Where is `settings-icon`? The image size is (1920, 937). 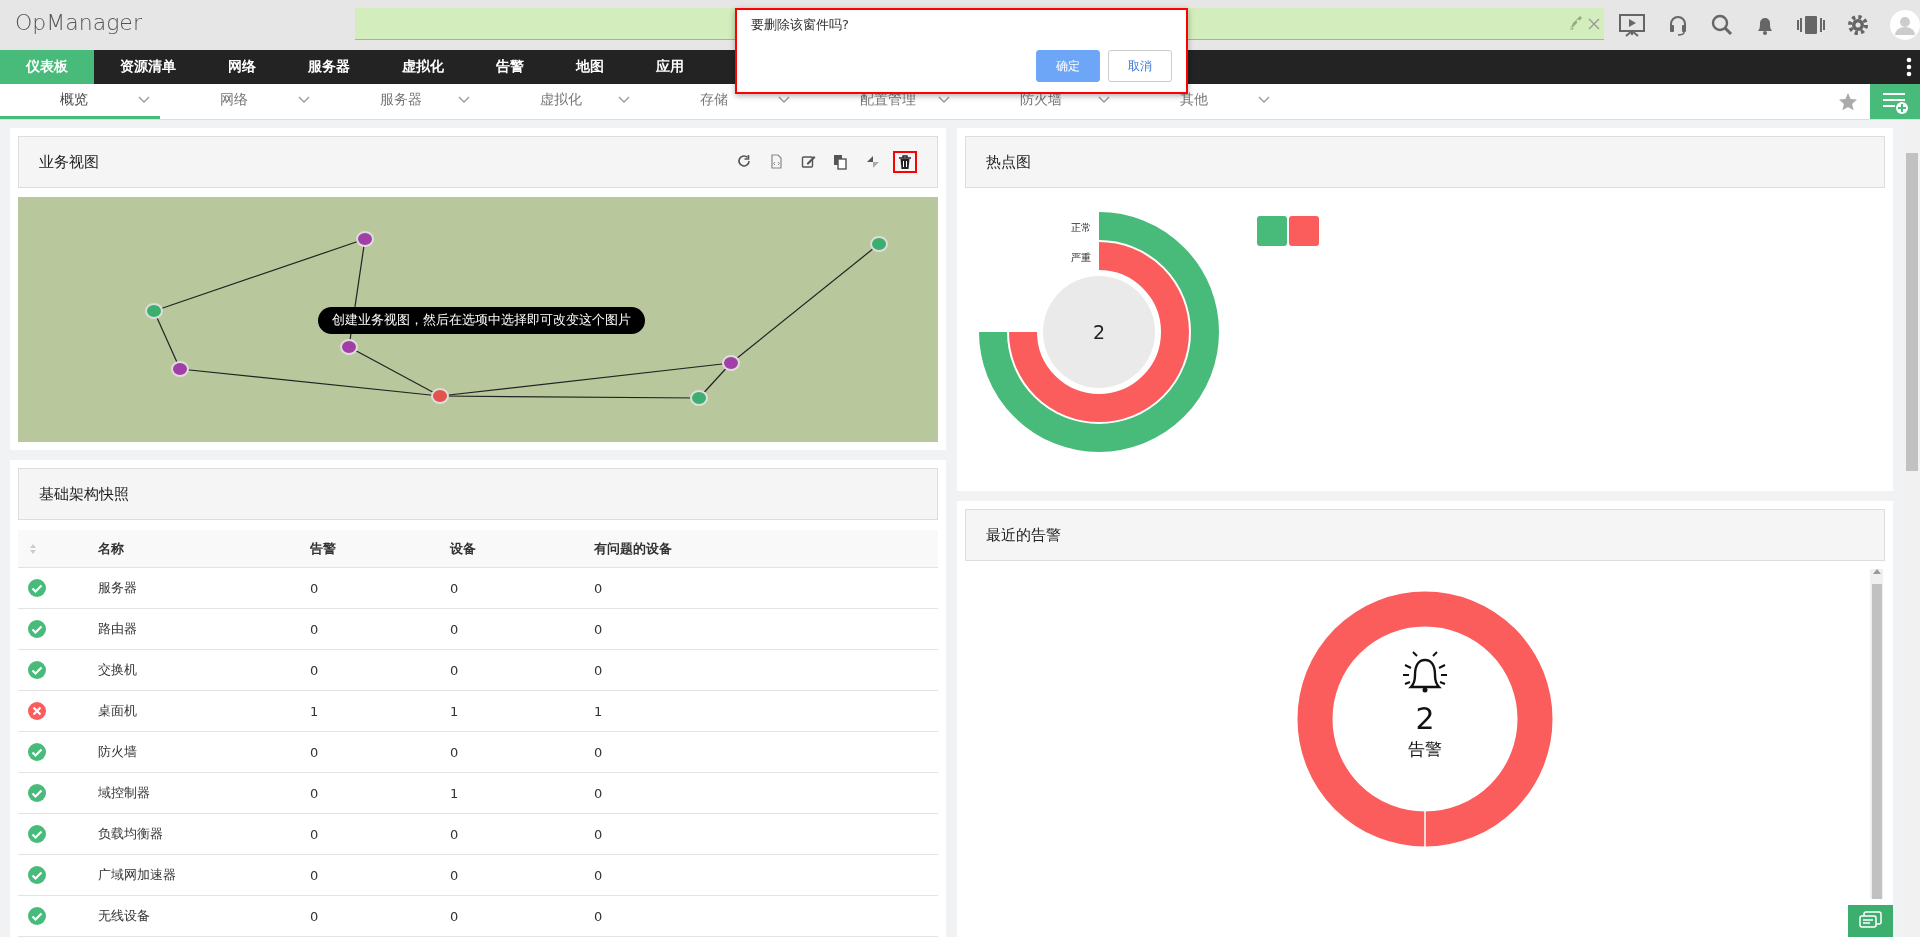
settings-icon is located at coordinates (1858, 25).